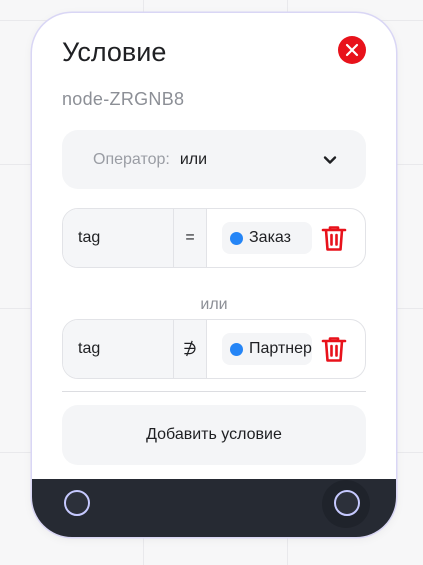 This screenshot has height=565, width=423. What do you see at coordinates (214, 508) in the screenshot?
I see `node-footer` at bounding box center [214, 508].